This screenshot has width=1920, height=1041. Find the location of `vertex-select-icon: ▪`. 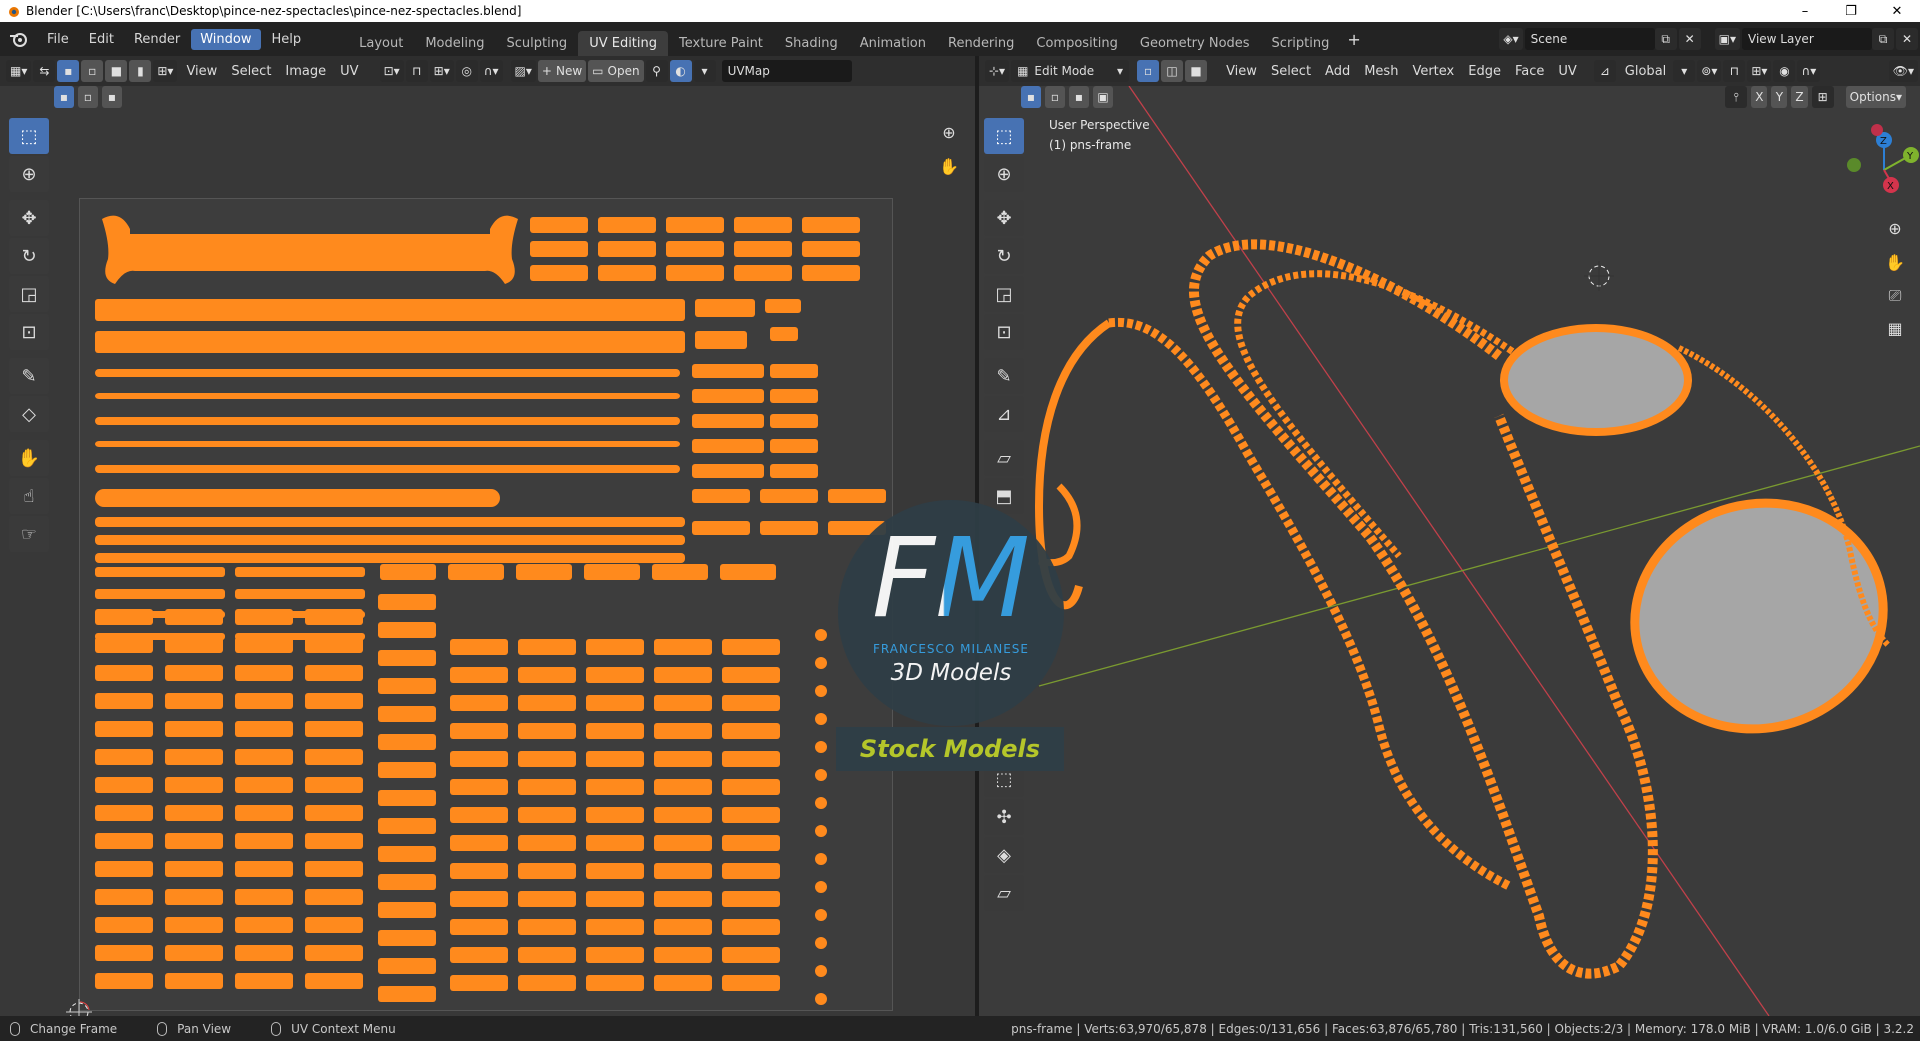

vertex-select-icon: ▪ is located at coordinates (68, 71).